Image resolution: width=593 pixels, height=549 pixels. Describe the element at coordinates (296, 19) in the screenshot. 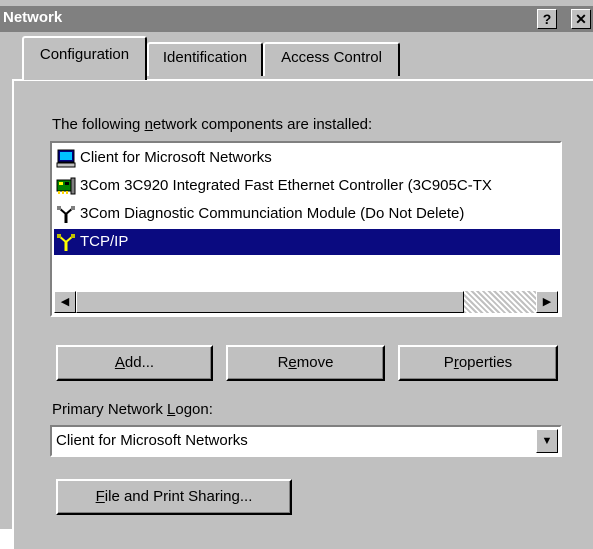

I see `title-bar: Network ? ✕` at that location.